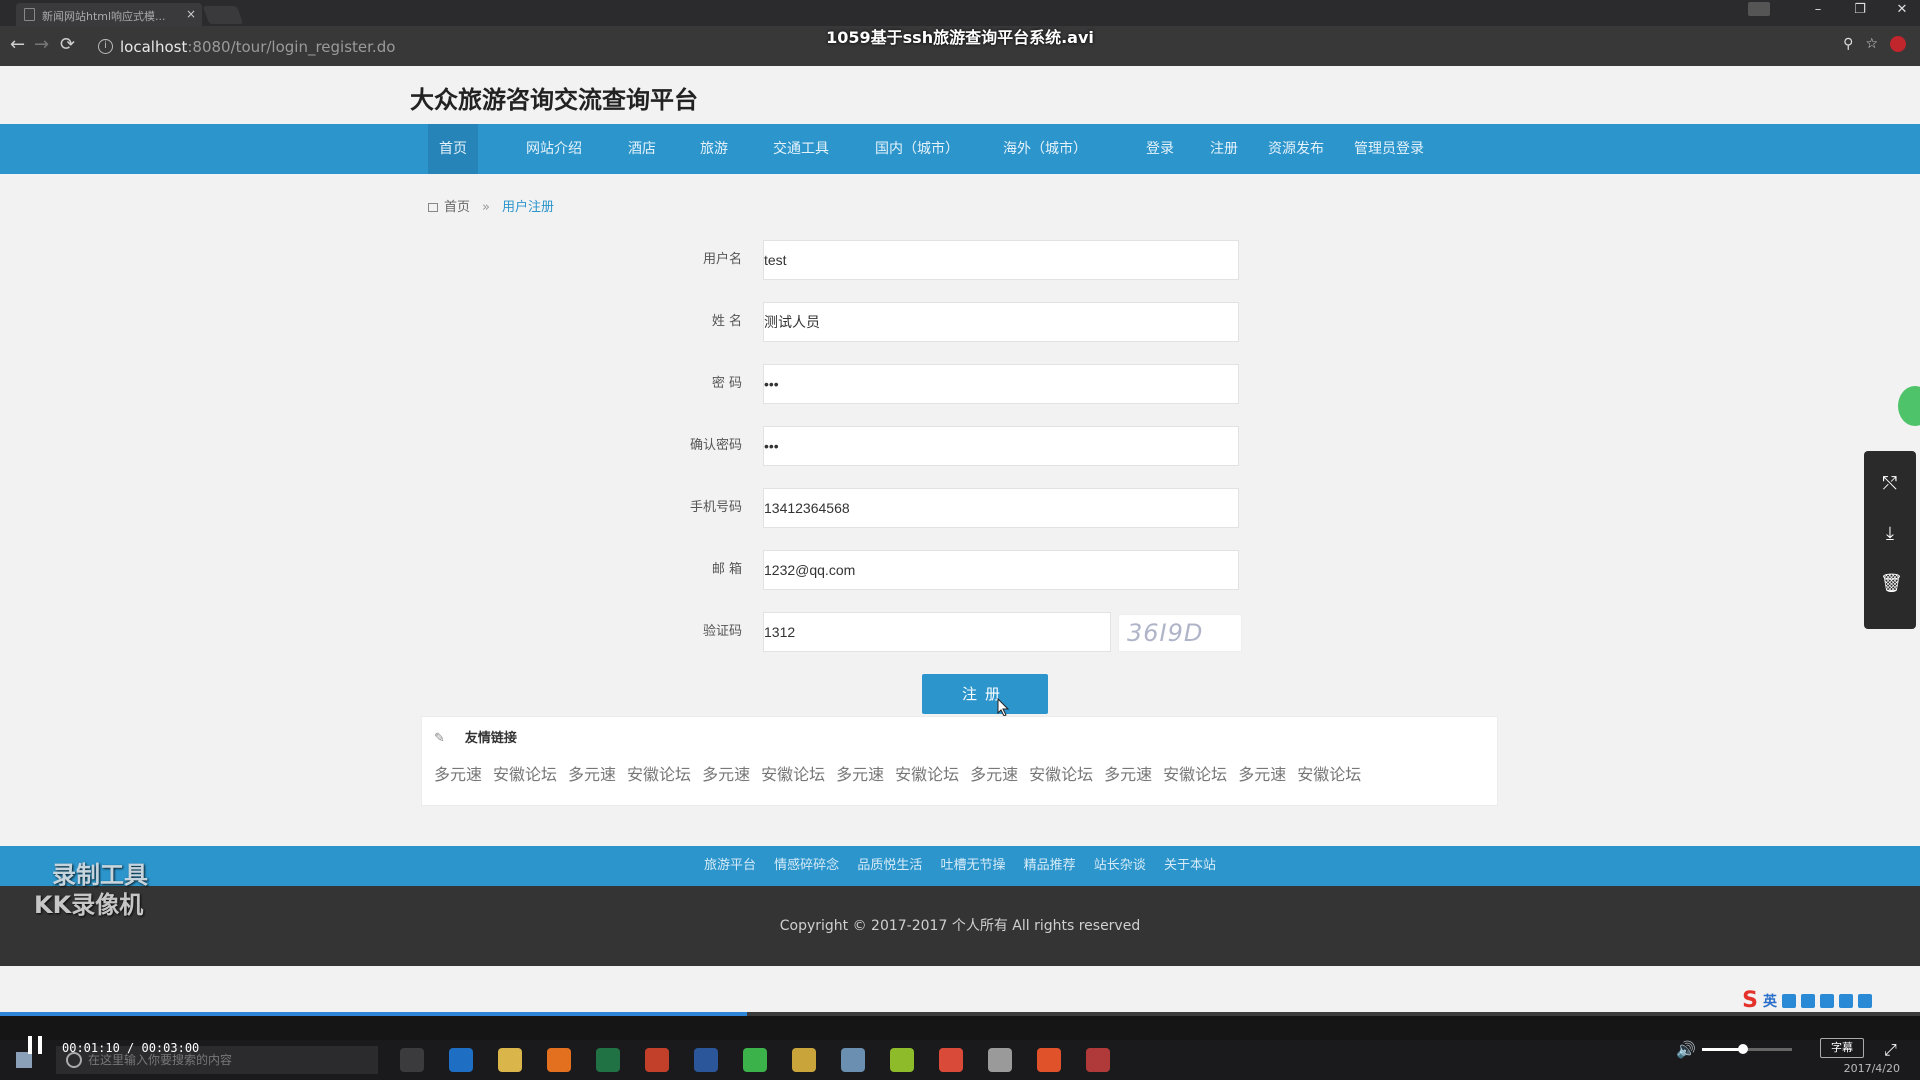 Image resolution: width=1920 pixels, height=1080 pixels. What do you see at coordinates (24, 1060) in the screenshot?
I see `windows-start-icon` at bounding box center [24, 1060].